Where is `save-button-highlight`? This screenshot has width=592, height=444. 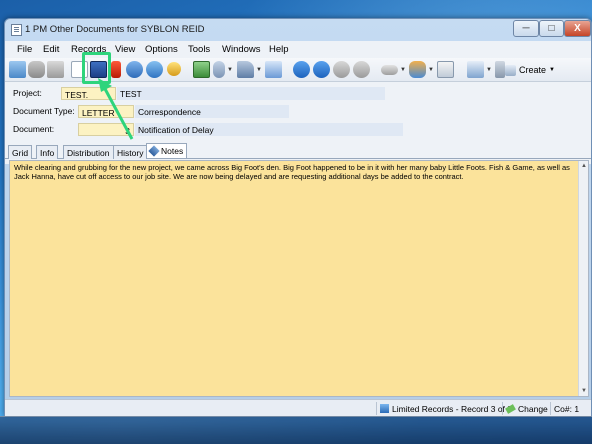
save-button-highlight is located at coordinates (96, 68).